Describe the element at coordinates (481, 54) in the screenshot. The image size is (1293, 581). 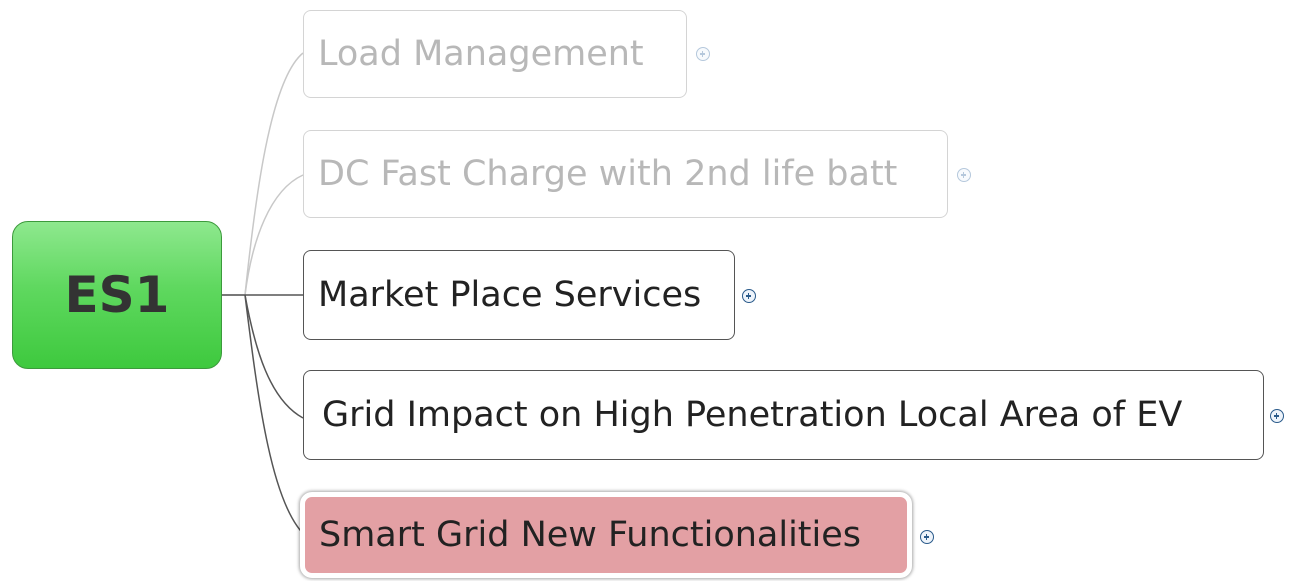
I see `topic-label: Load Management` at that location.